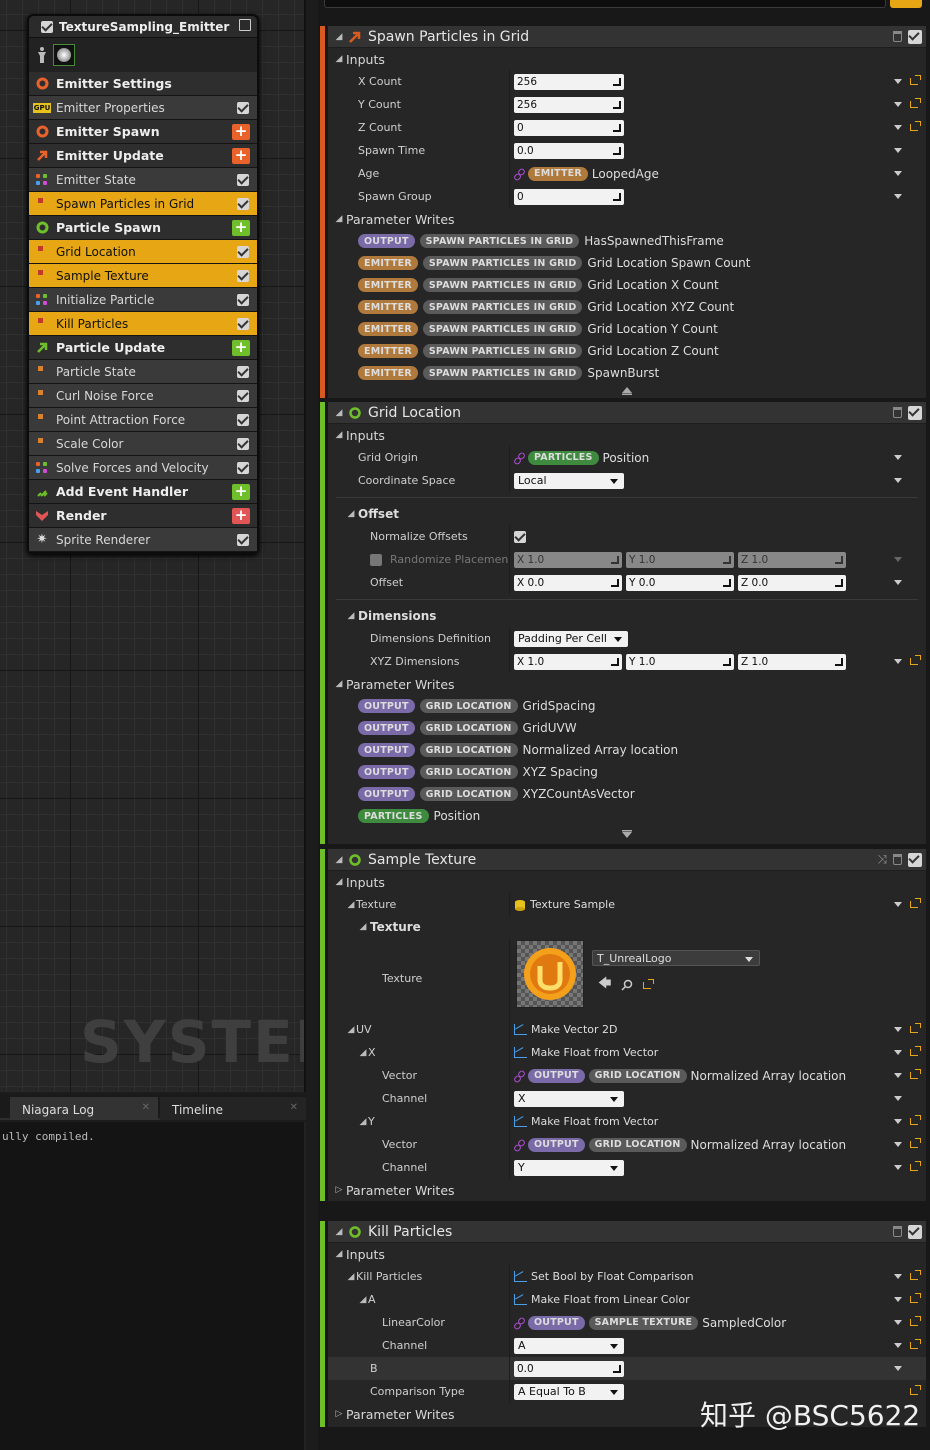 The image size is (930, 1450). I want to click on offset-x-field: X 0.0, so click(568, 582).